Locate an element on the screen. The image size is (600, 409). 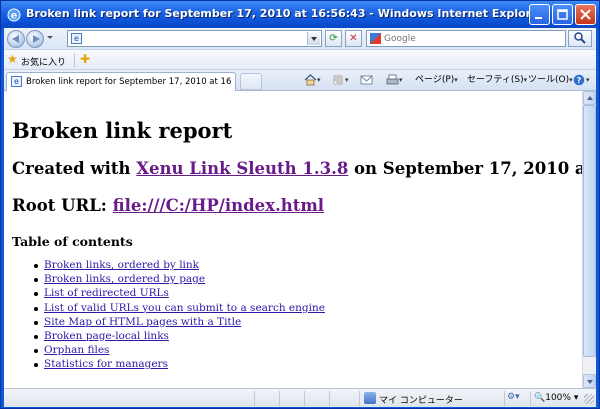
list-item: Broken links, ordered by page is located at coordinates (179, 280).